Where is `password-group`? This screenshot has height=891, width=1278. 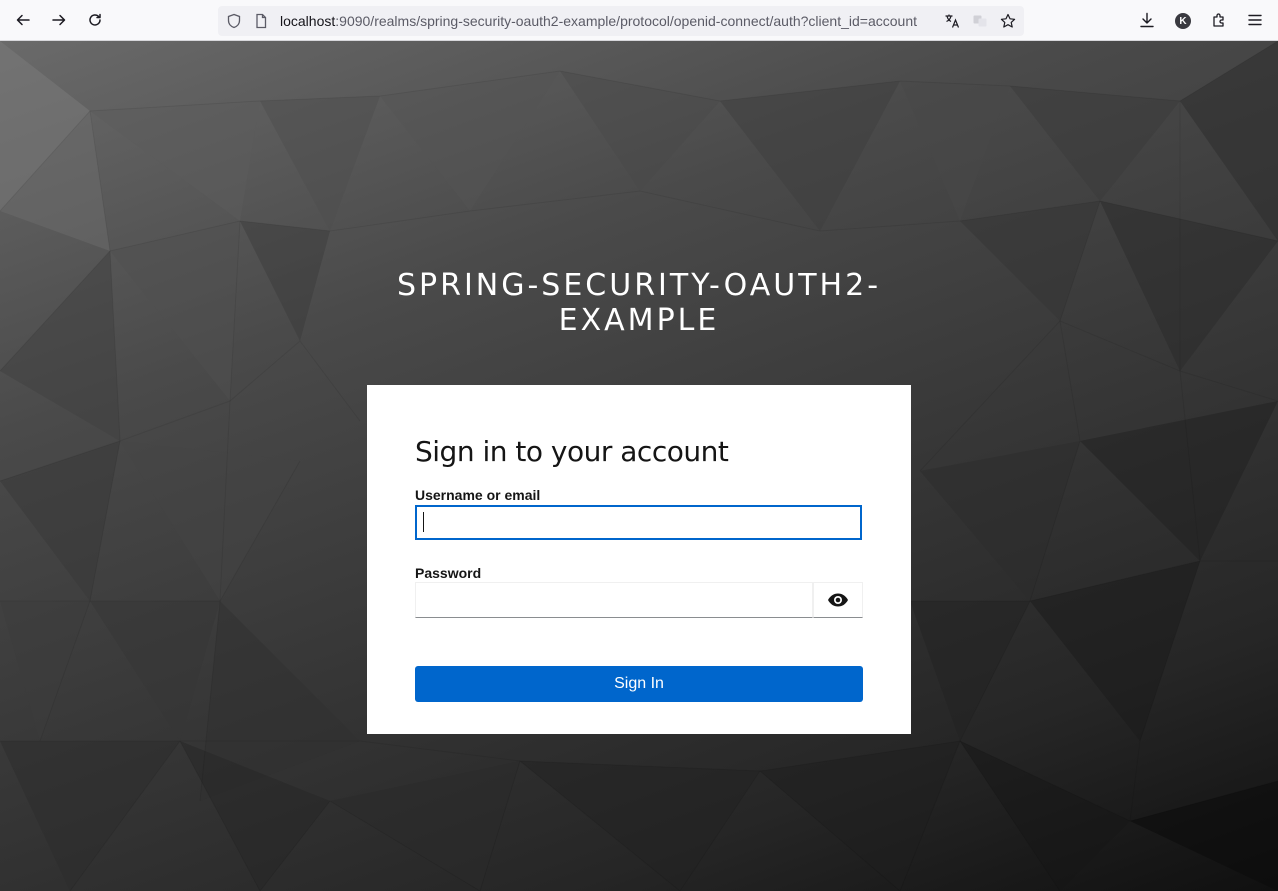
password-group is located at coordinates (639, 600).